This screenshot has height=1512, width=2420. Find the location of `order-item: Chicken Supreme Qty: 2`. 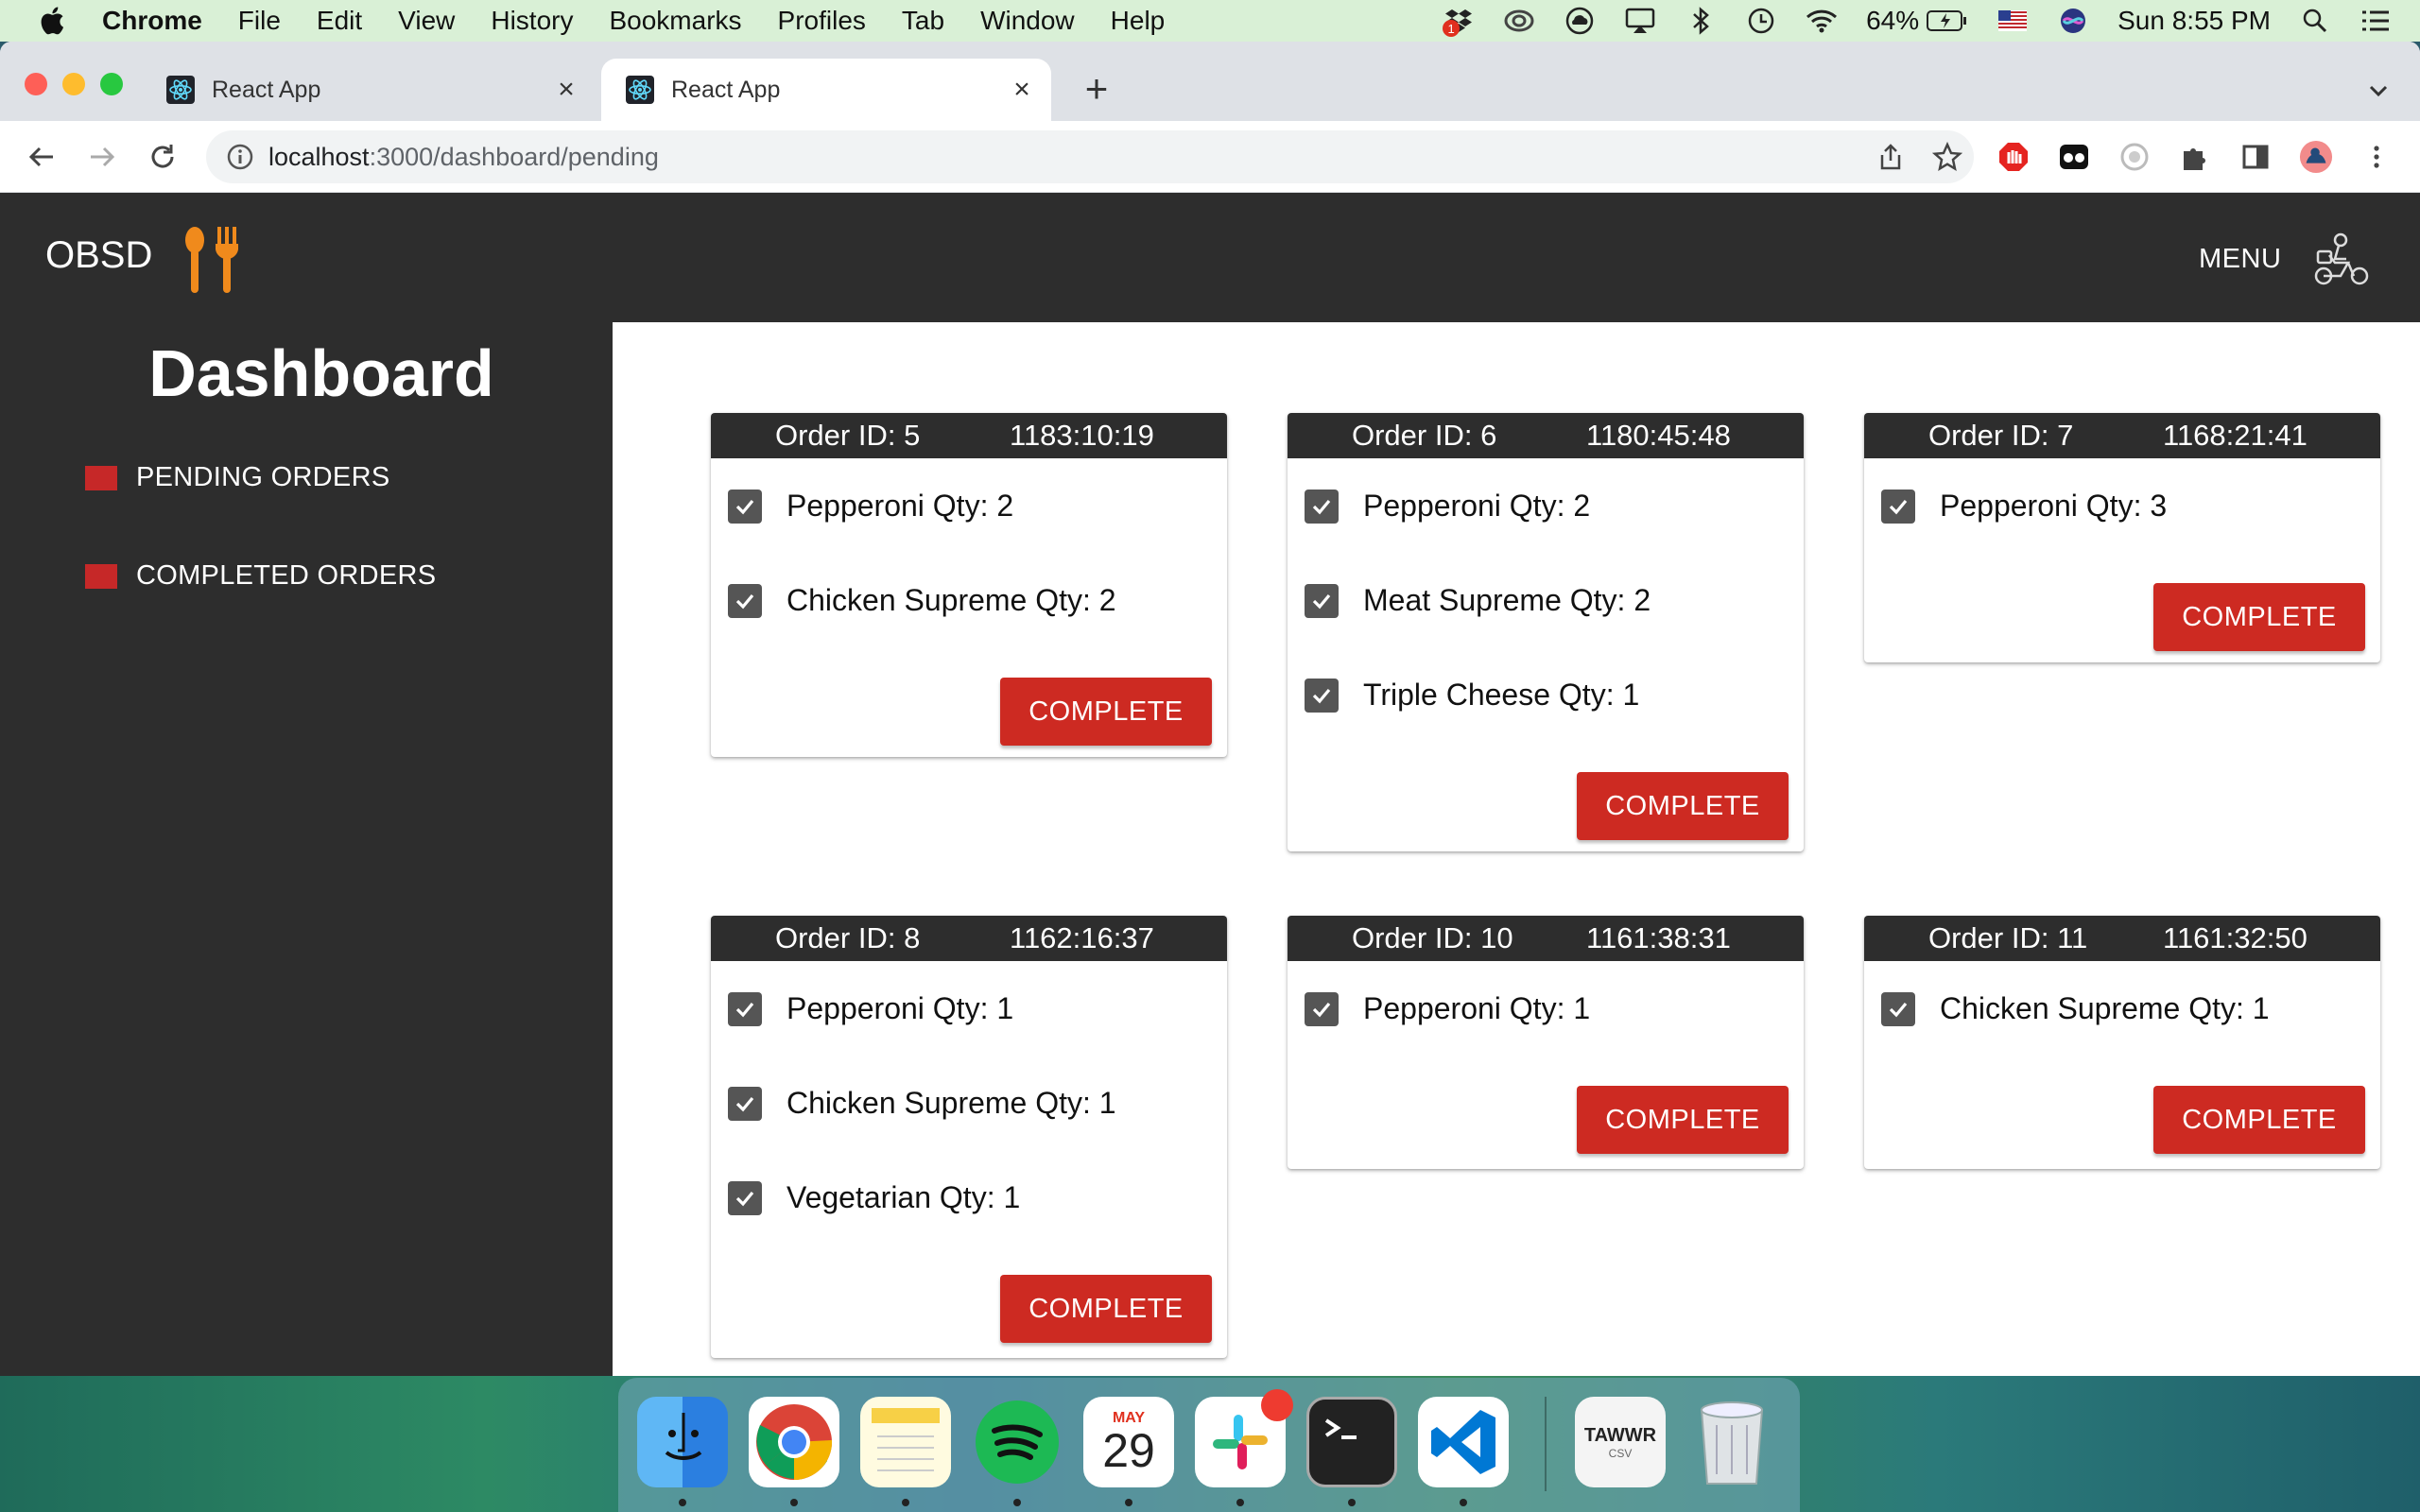

order-item: Chicken Supreme Qty: 2 is located at coordinates (922, 600).